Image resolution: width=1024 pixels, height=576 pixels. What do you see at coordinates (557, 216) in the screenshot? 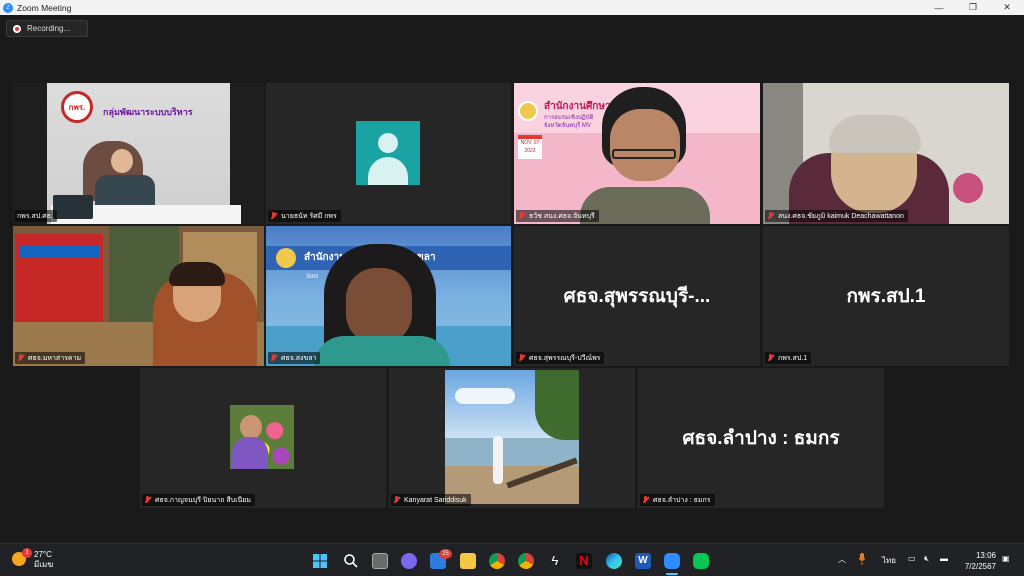
I see `participant-nameplate: ธวัช สนง.ศธจ.จันทบุรี` at bounding box center [557, 216].